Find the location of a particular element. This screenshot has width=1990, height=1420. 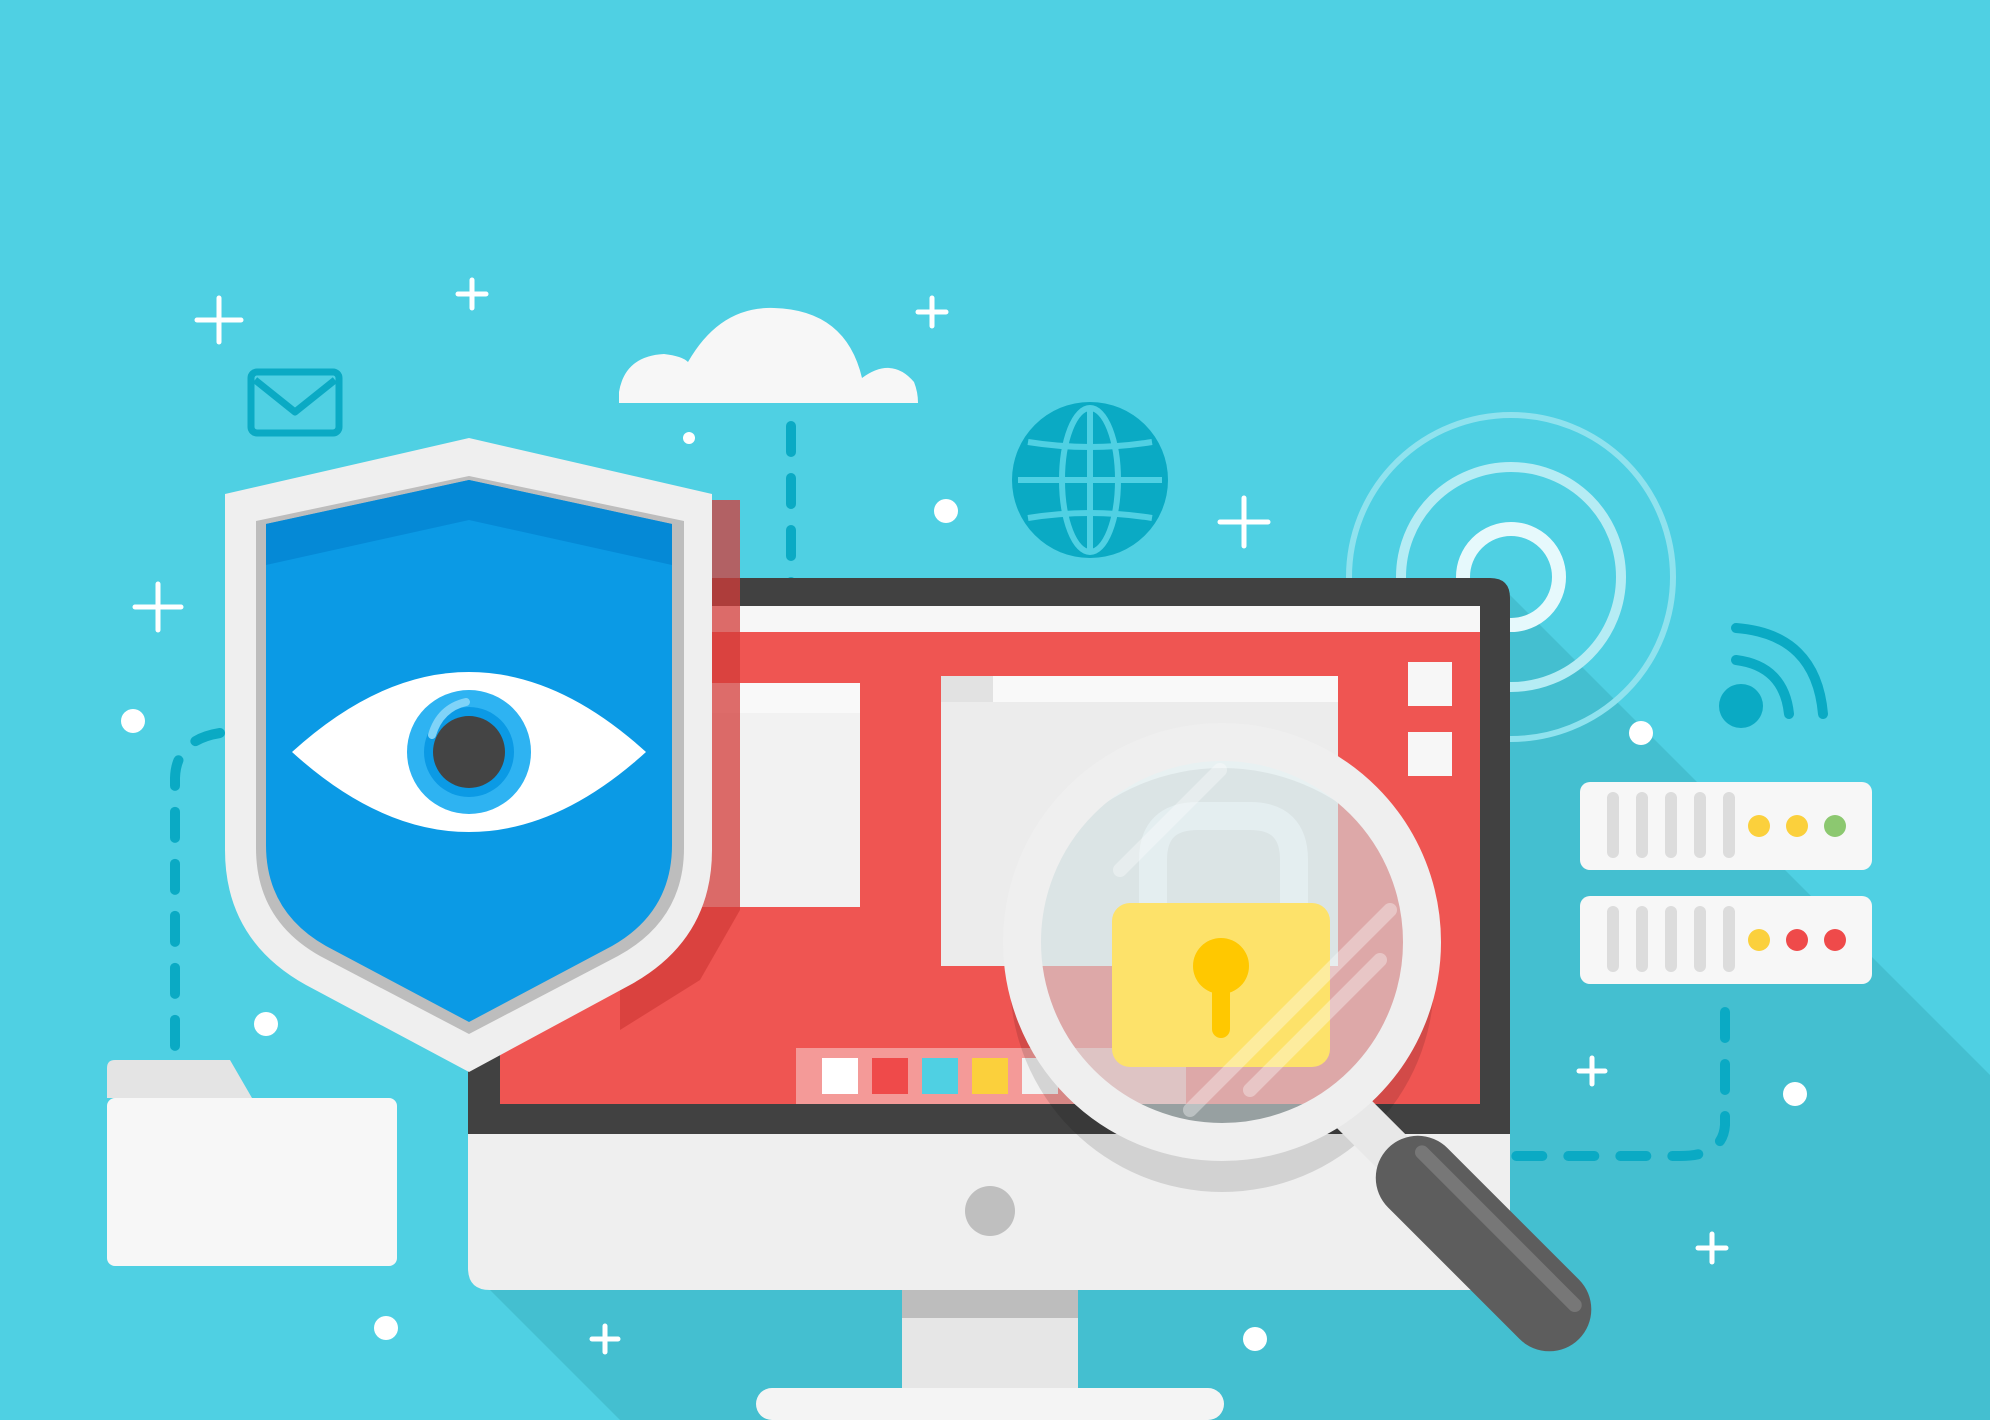

taskbar-swatches is located at coordinates (940, 1076).